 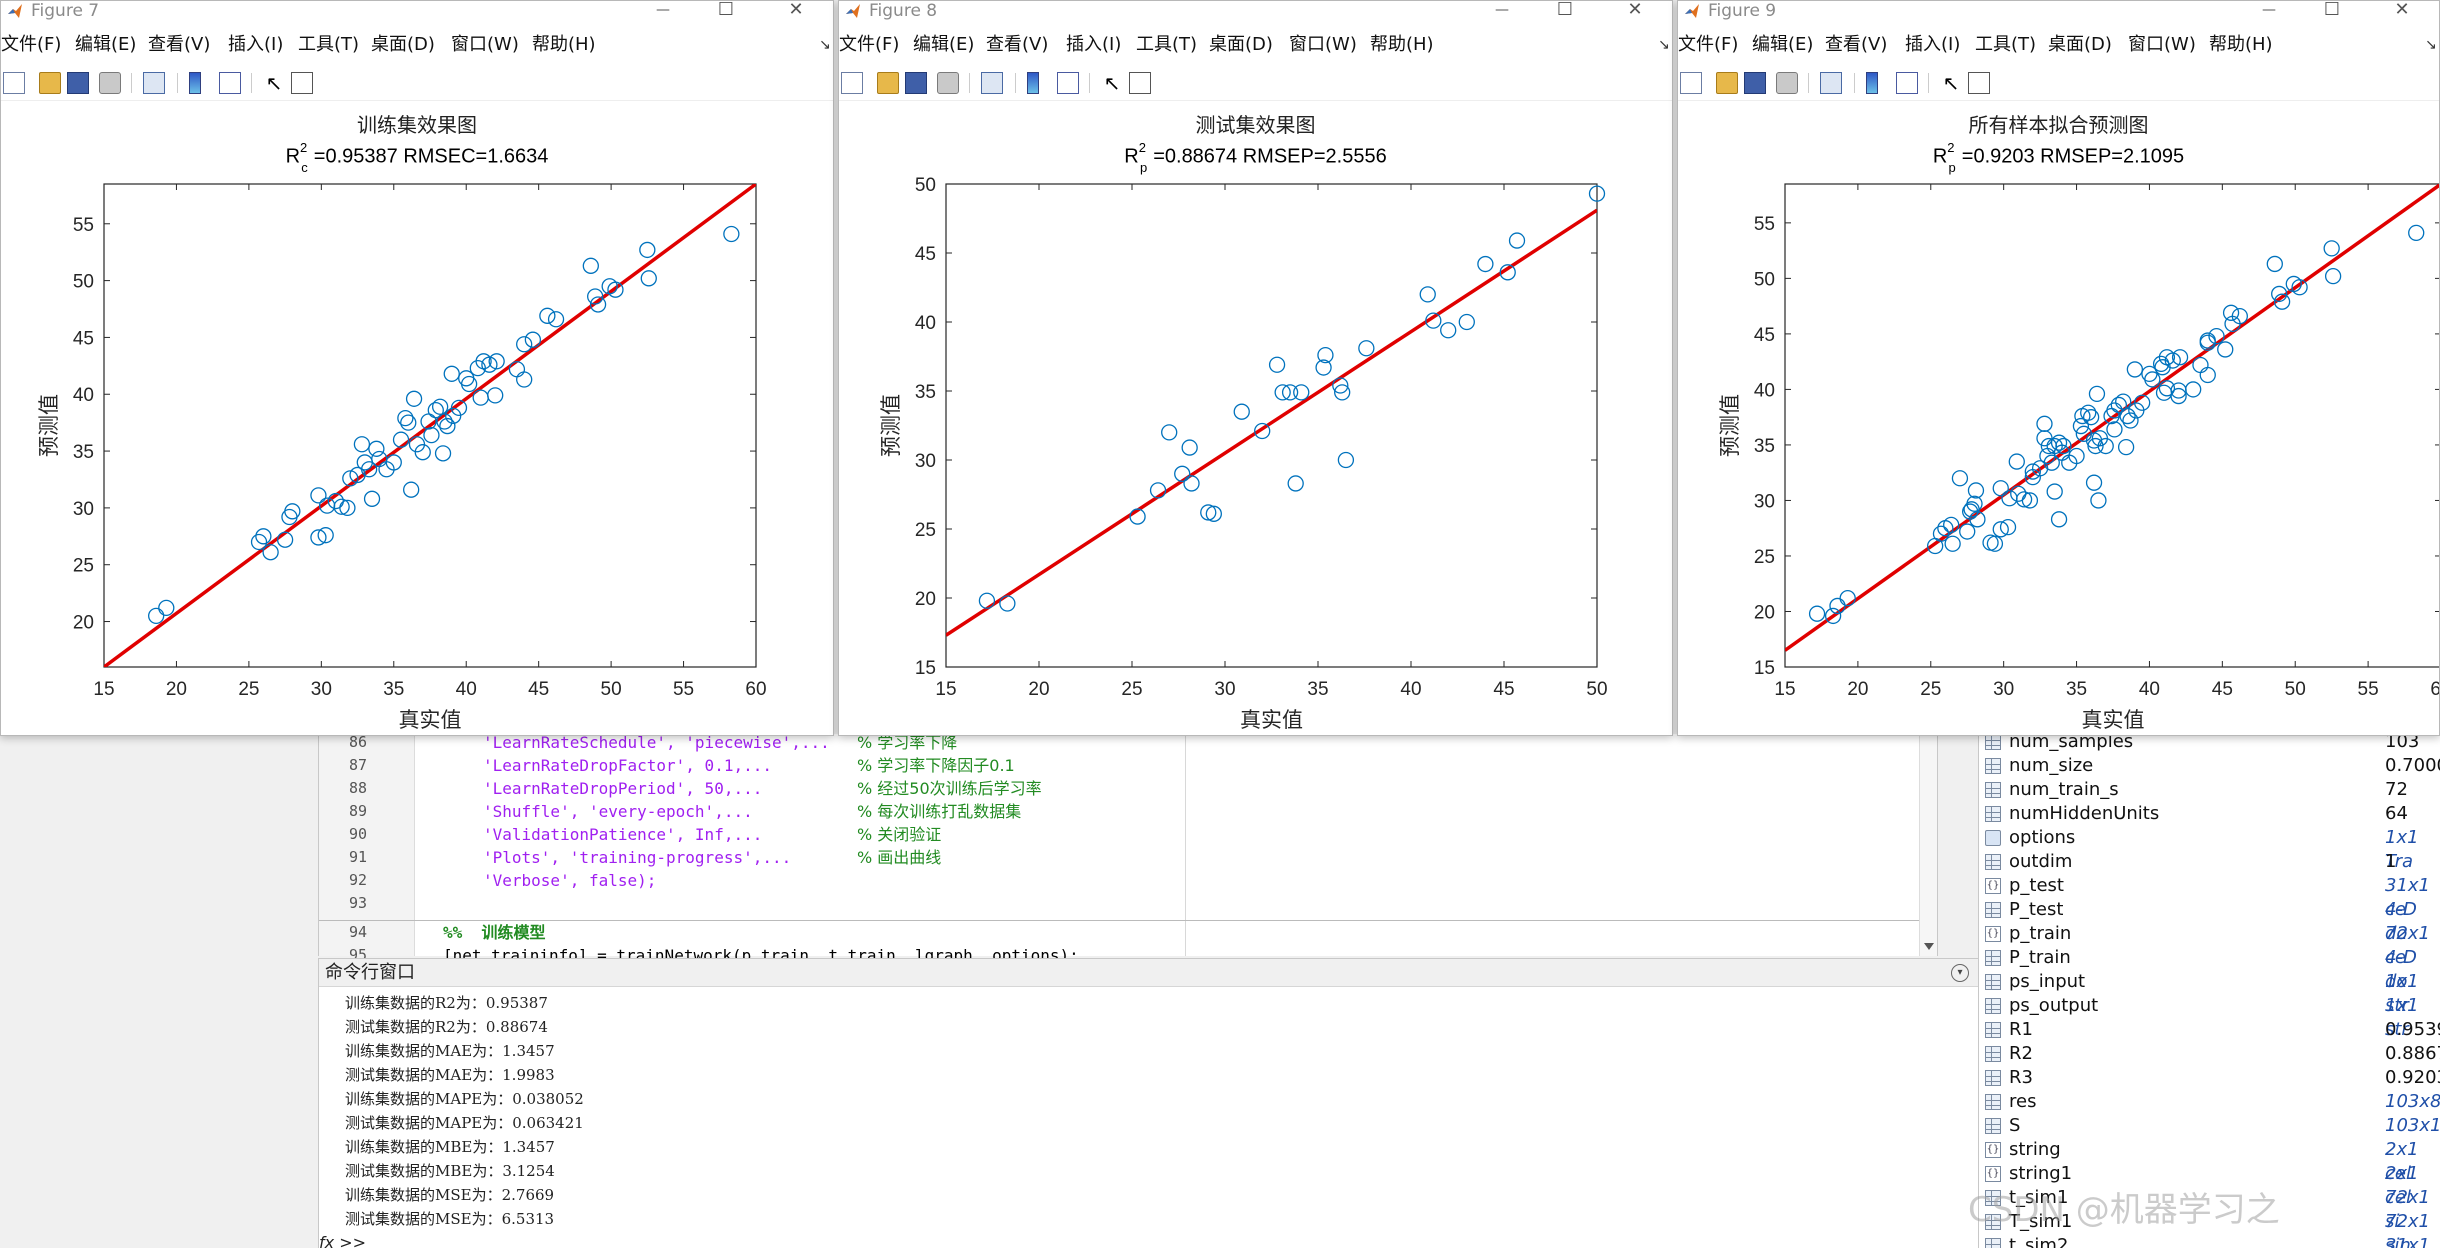 I want to click on variable-value: 0.8867, so click(x=2412, y=1053).